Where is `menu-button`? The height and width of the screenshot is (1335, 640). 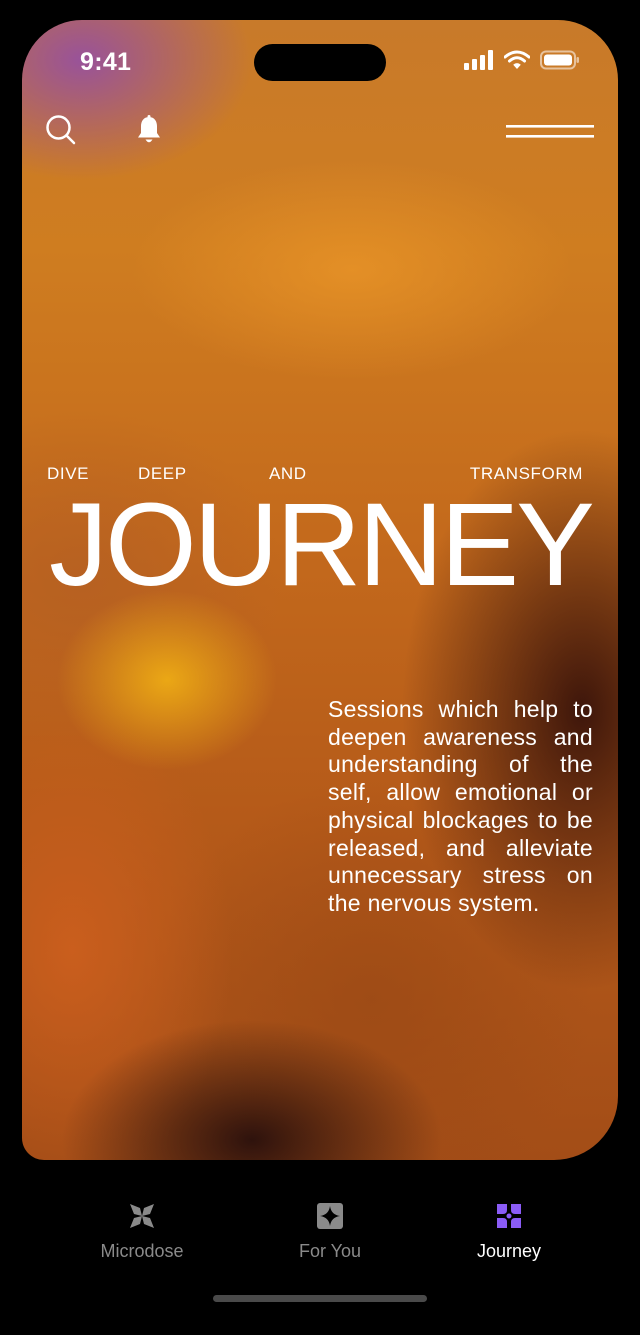 menu-button is located at coordinates (550, 134).